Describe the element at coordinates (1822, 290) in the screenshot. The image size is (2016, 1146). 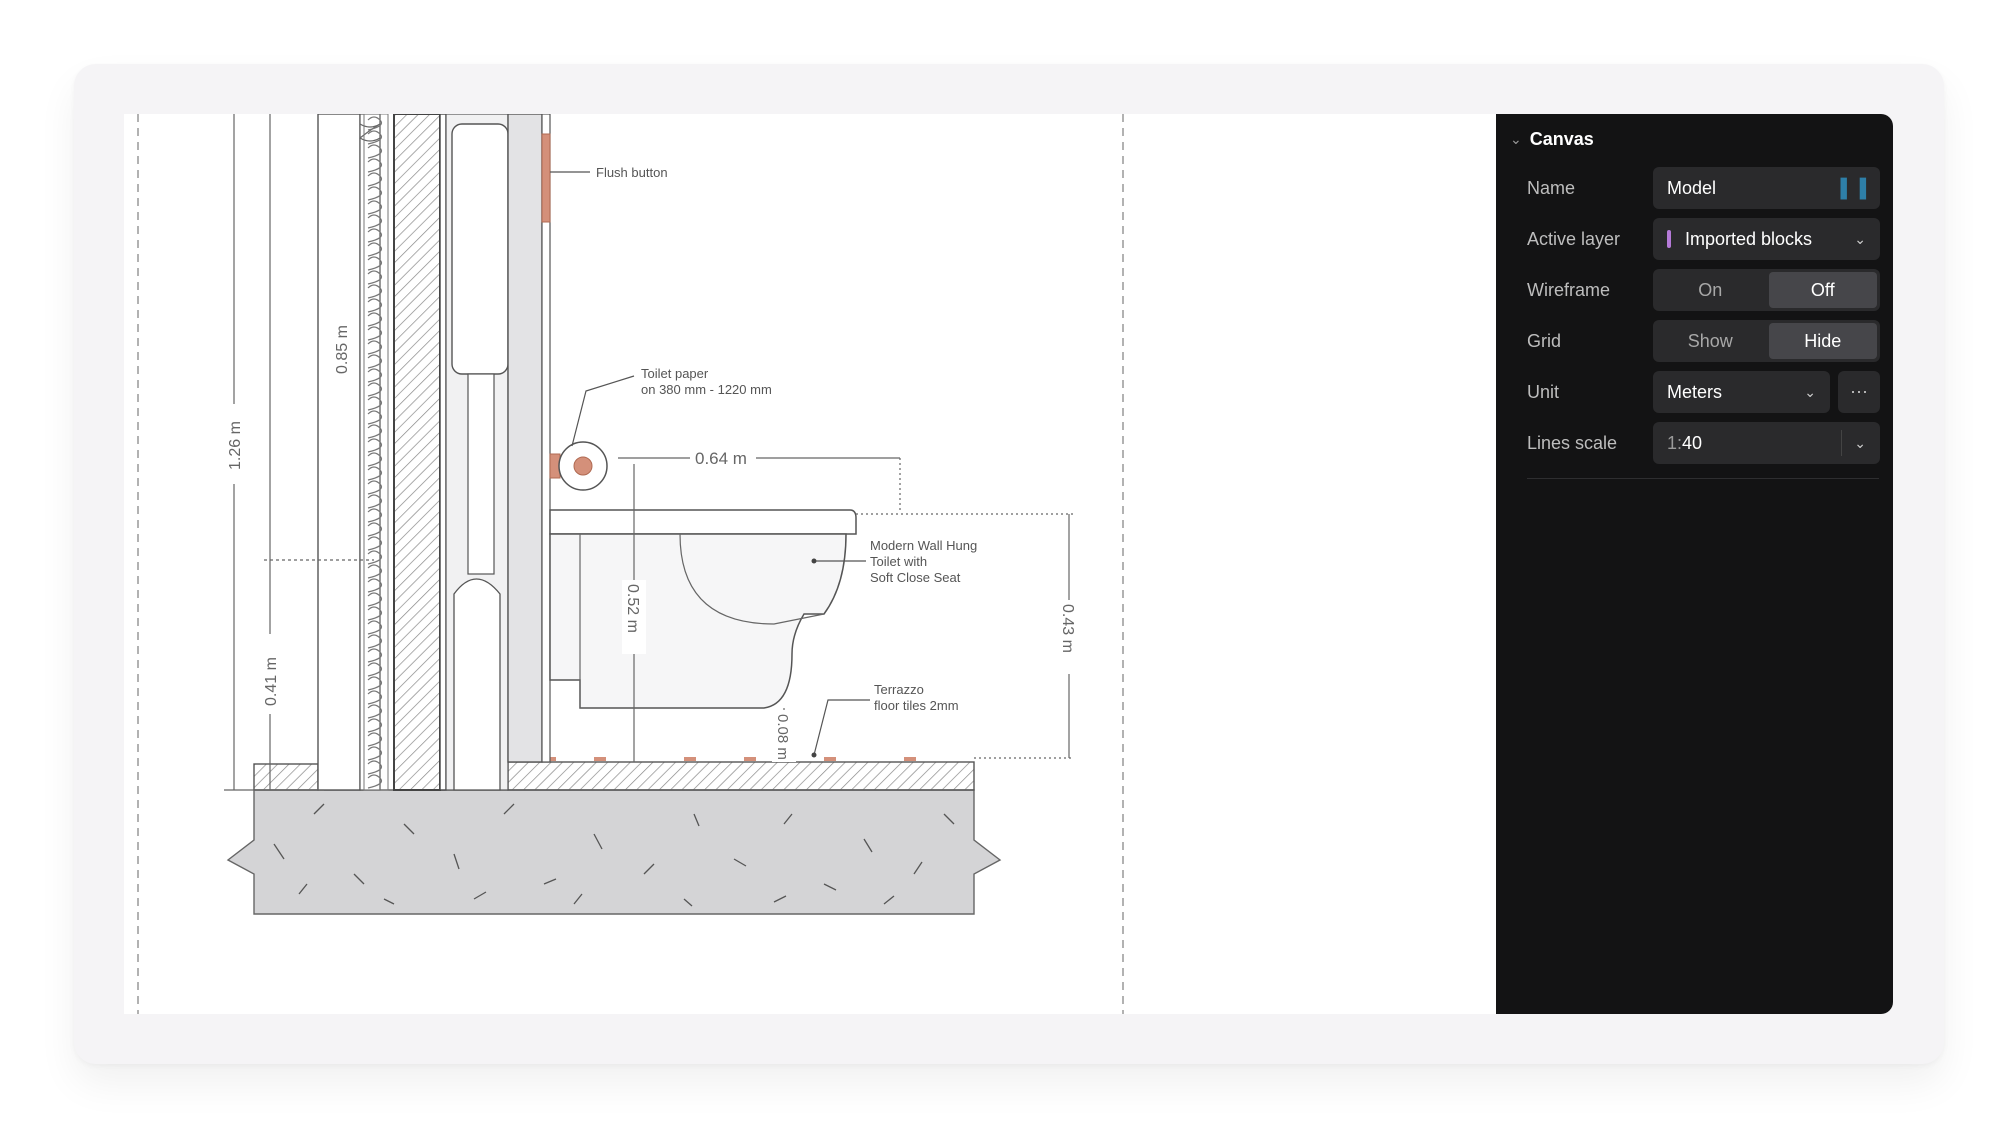
I see `wireframe-off-option: Off` at that location.